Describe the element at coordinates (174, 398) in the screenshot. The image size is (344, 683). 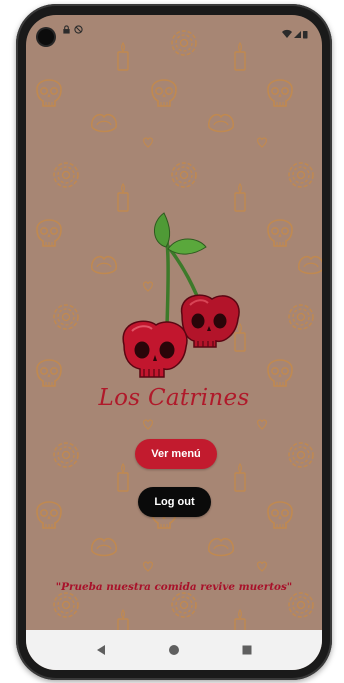
I see `brand-name: Los Catrines` at that location.